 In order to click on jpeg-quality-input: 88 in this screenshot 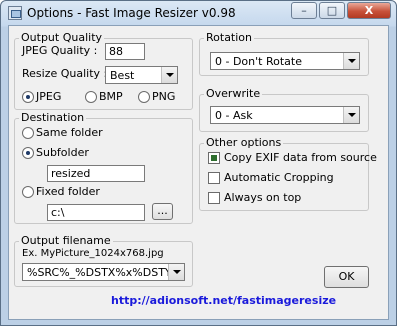, I will do `click(125, 51)`.